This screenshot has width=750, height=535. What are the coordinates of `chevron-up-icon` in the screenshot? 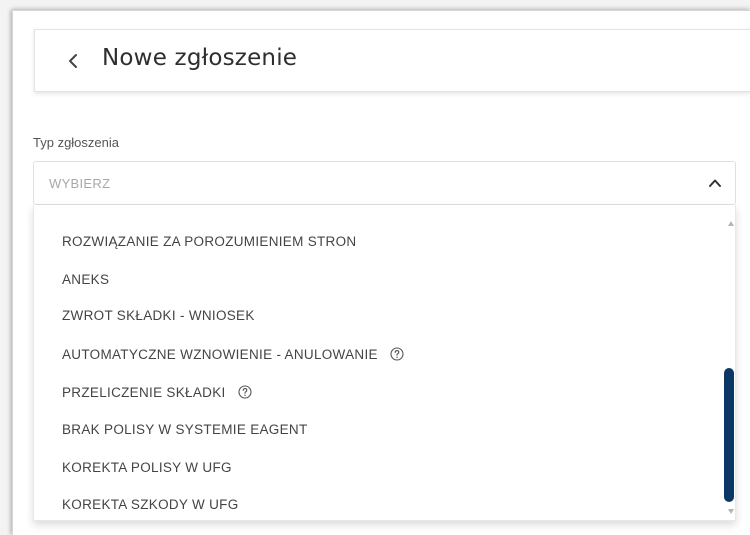 It's located at (715, 183).